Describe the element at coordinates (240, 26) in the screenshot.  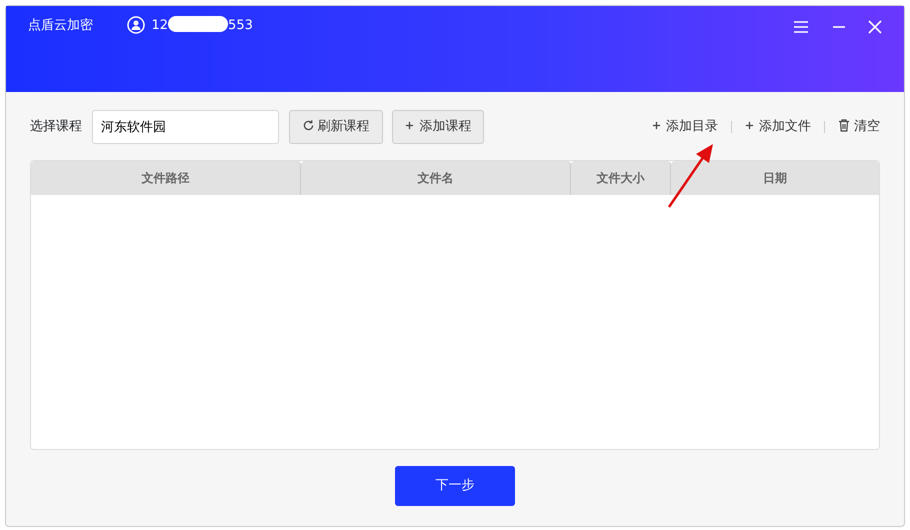
I see `account-number: 553` at that location.